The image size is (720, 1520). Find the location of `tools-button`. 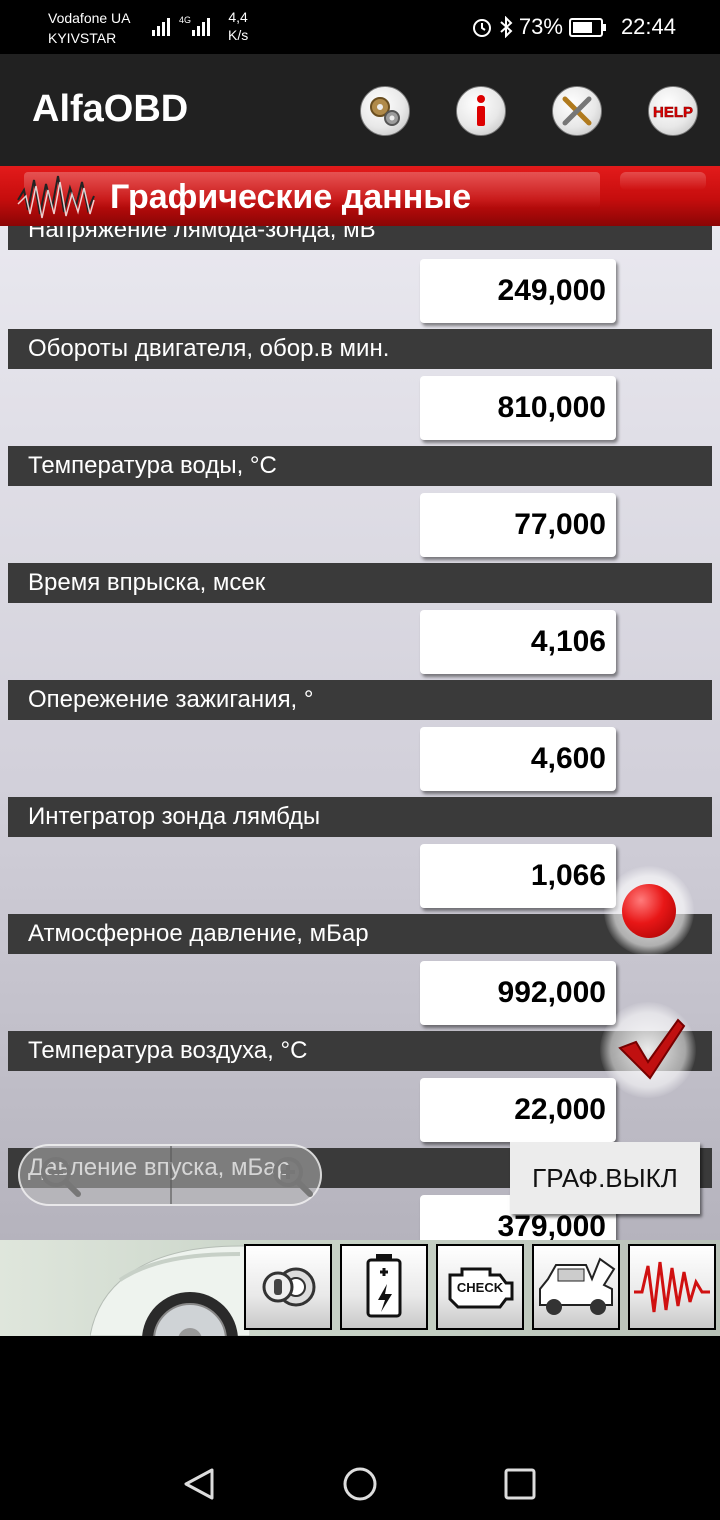

tools-button is located at coordinates (577, 111).